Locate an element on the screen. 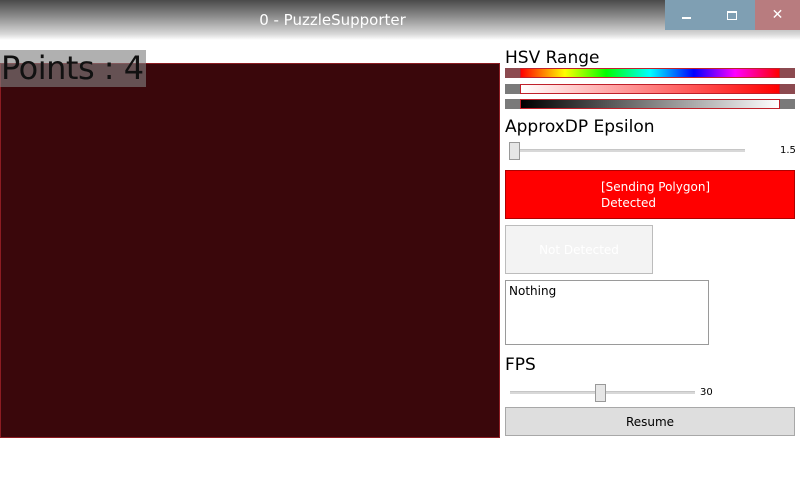 The width and height of the screenshot is (800, 500). maximize-button is located at coordinates (731, 15).